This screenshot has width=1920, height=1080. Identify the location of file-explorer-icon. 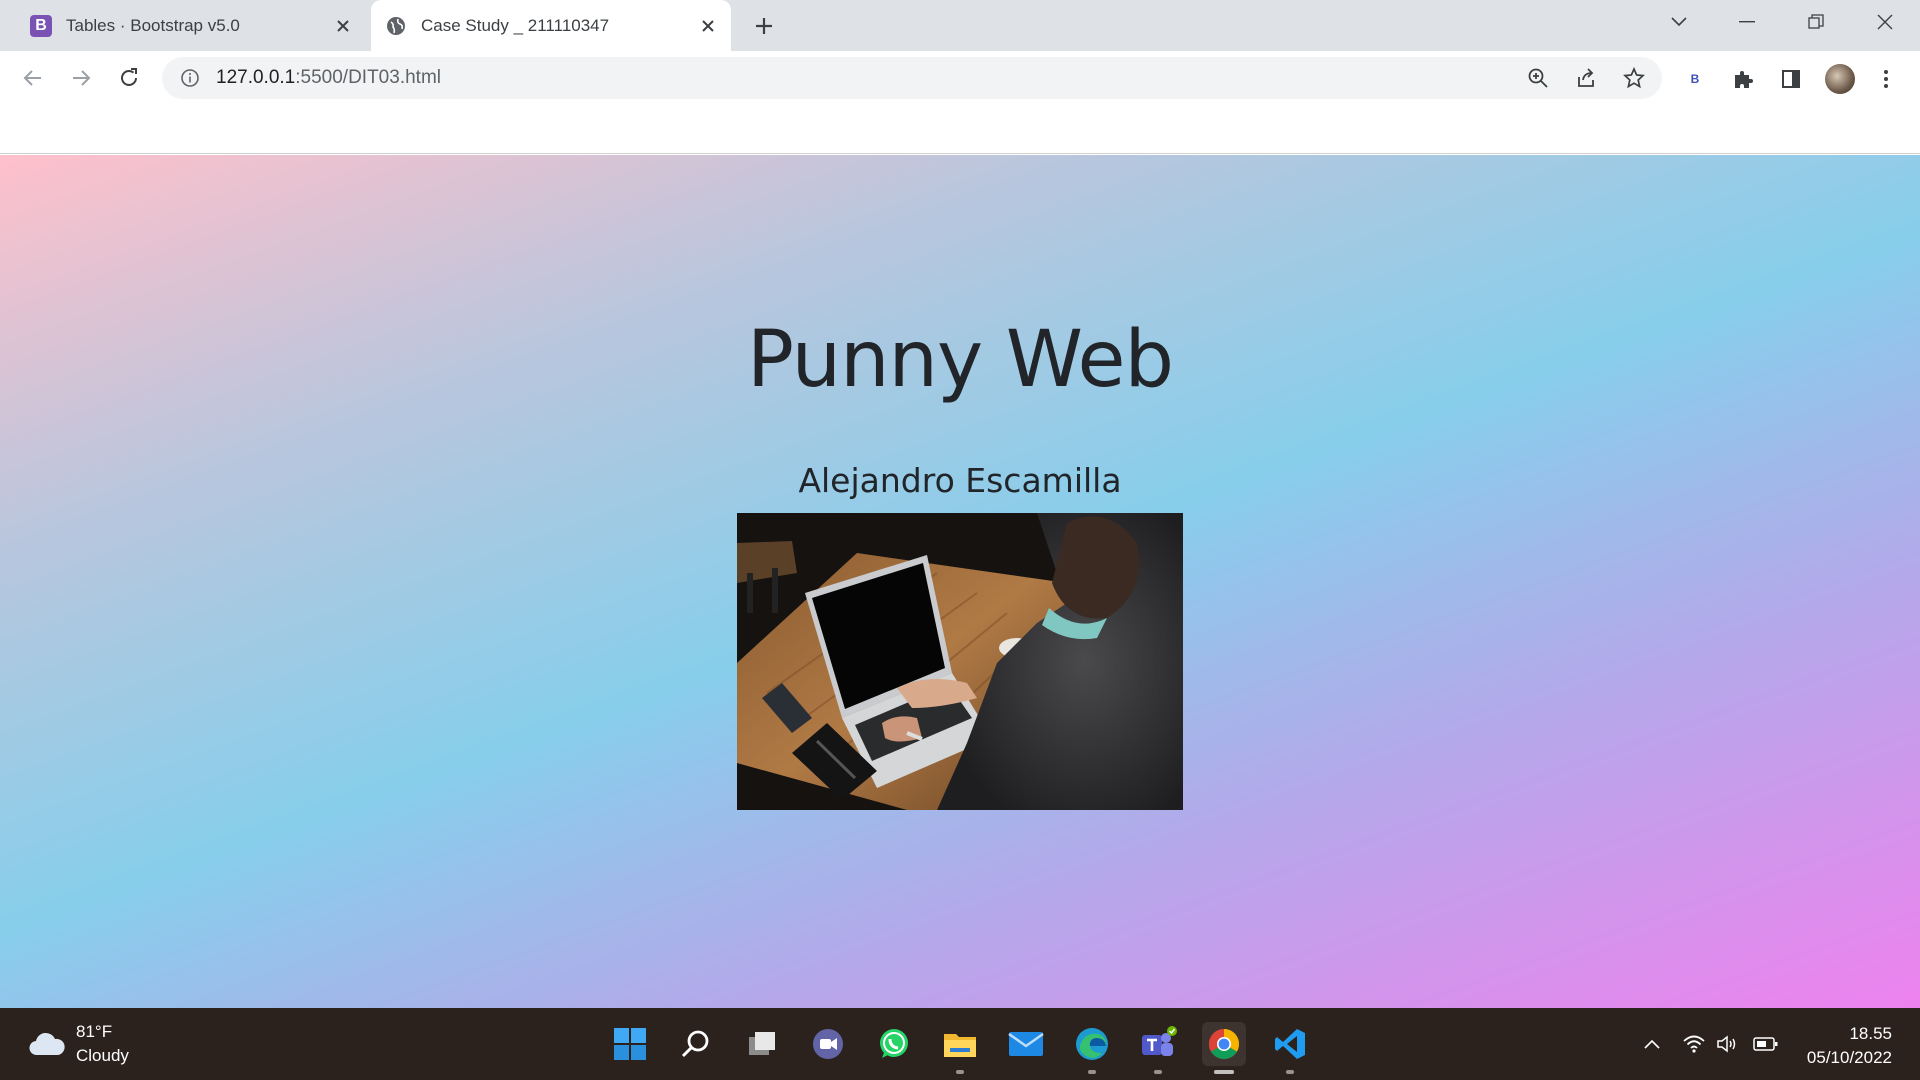
(960, 1048).